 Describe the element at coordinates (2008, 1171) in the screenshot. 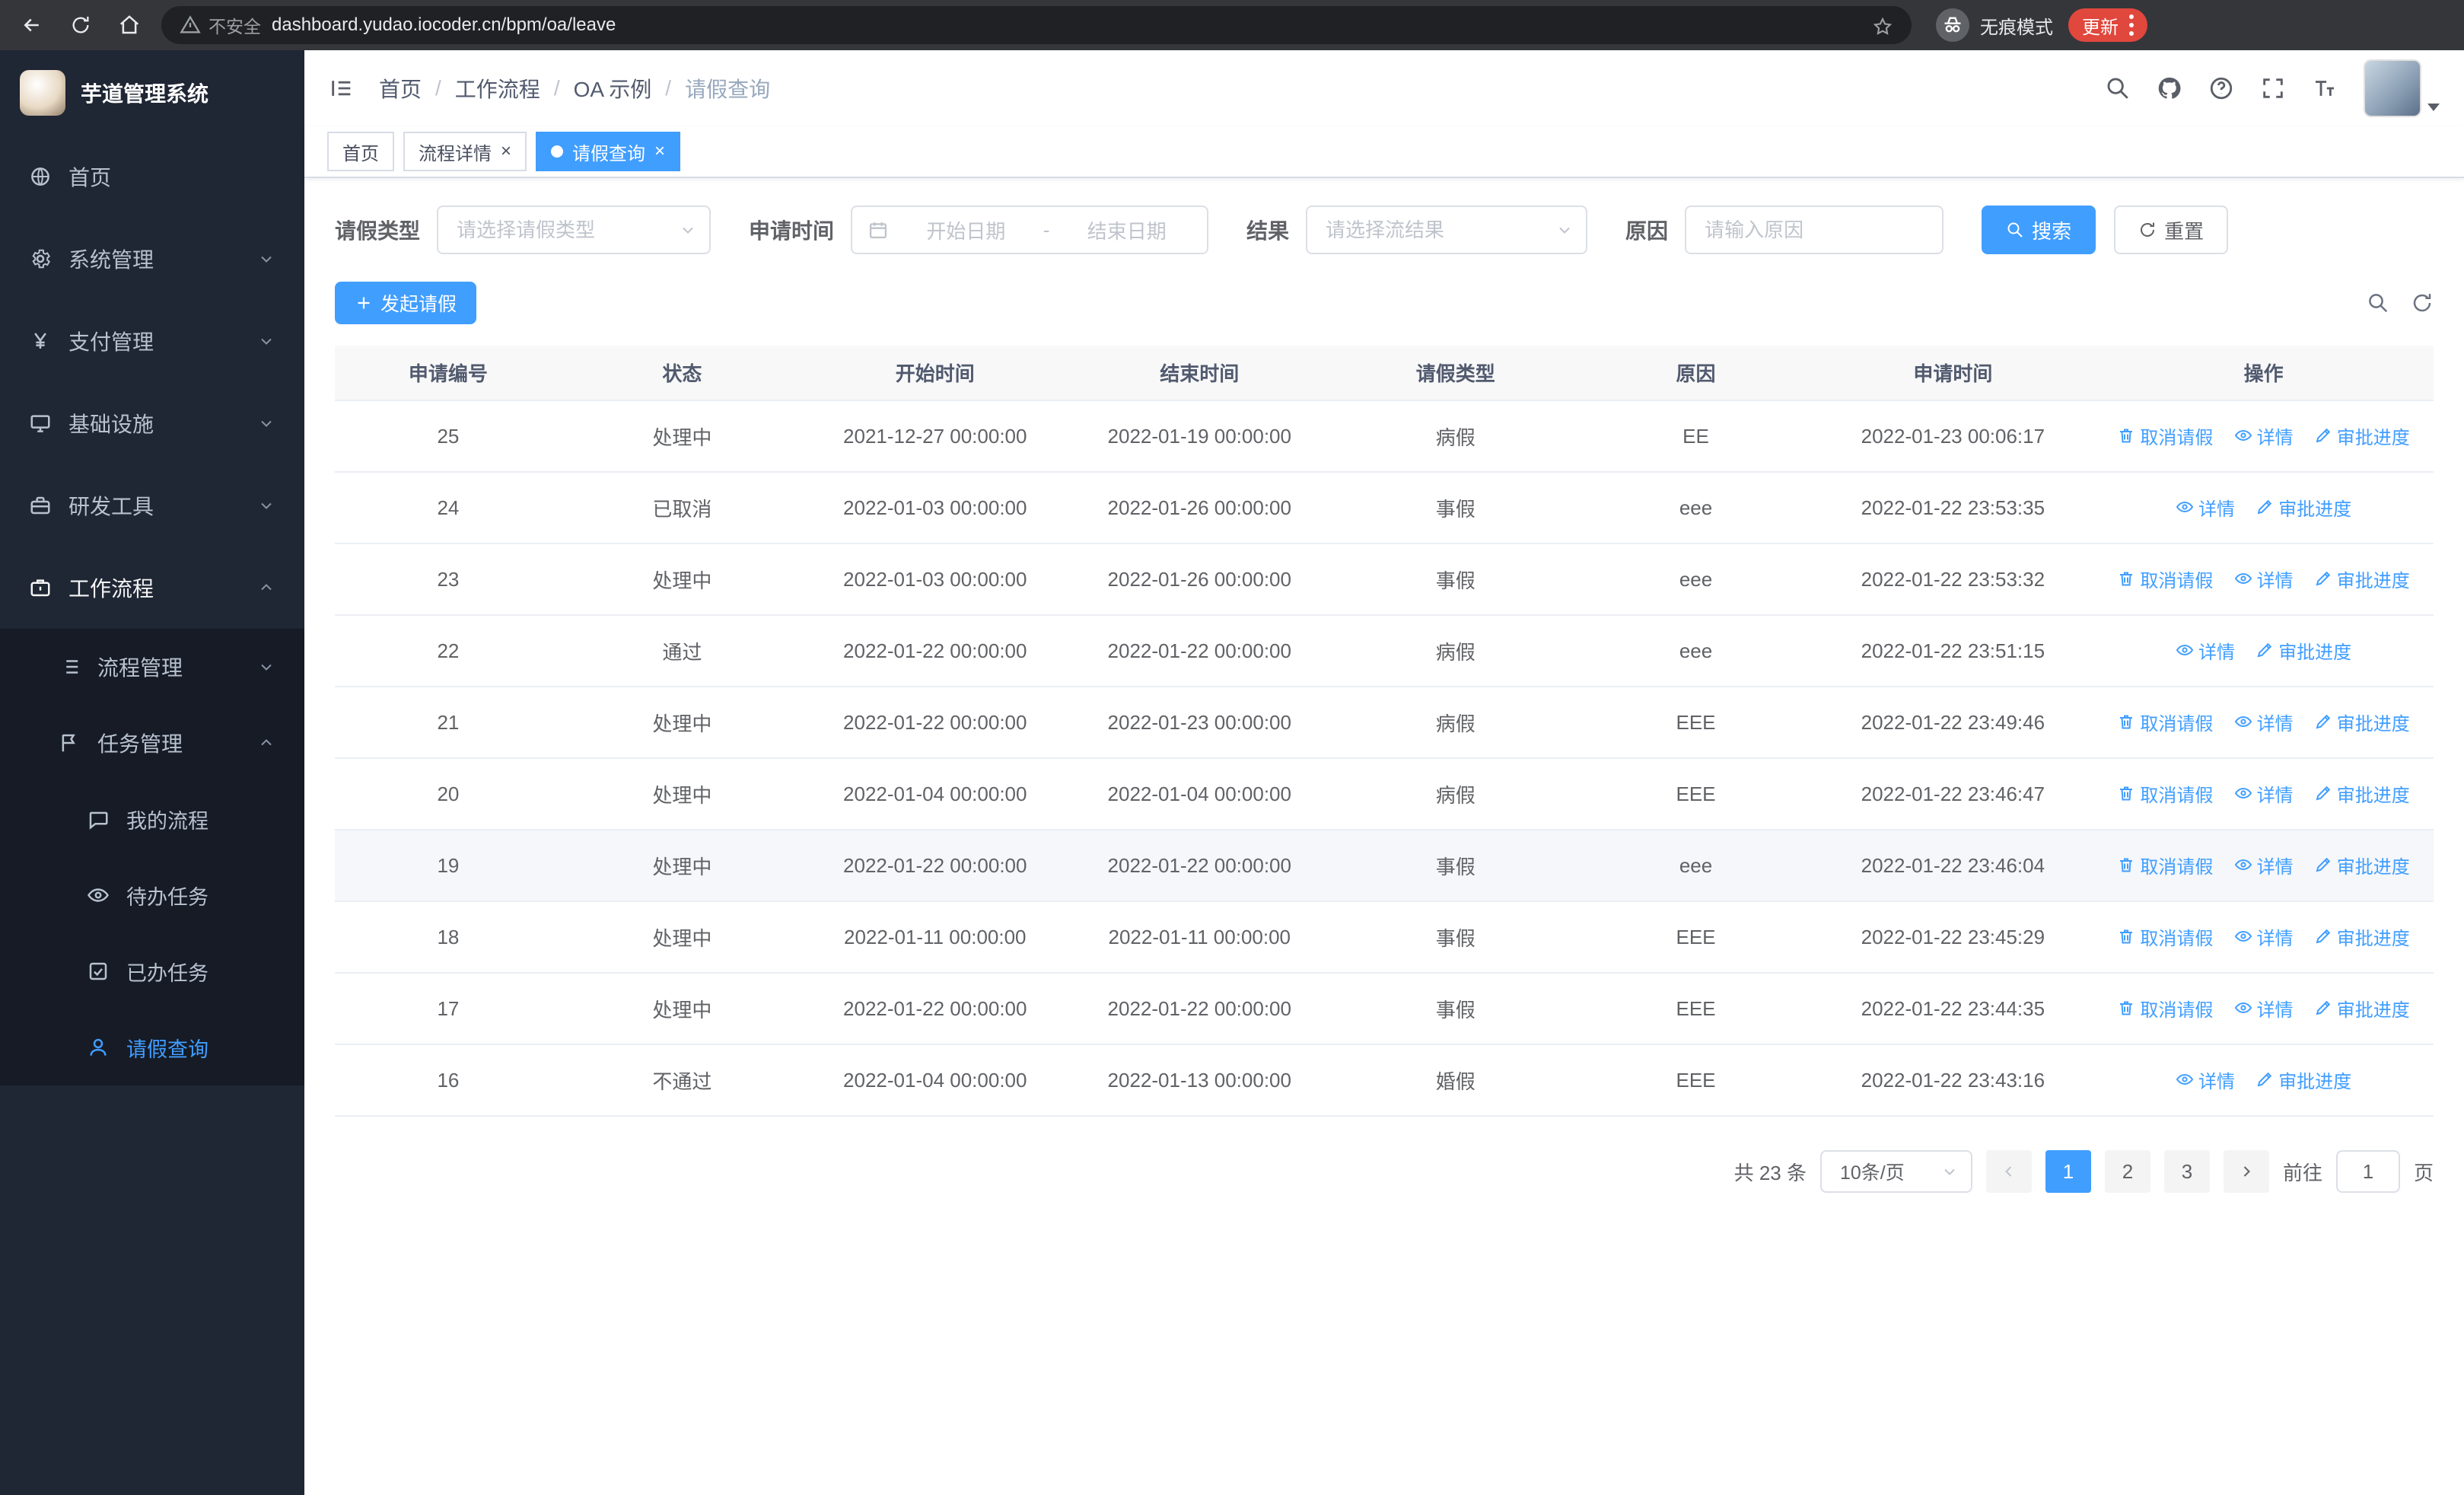

I see `prev-page-button` at that location.